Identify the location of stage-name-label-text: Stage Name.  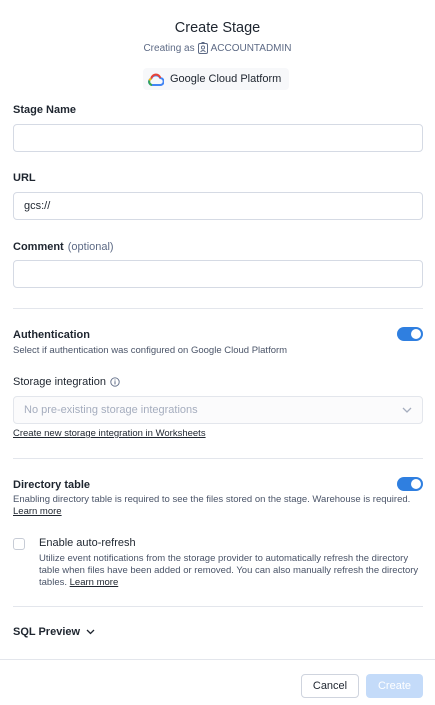
(44, 110).